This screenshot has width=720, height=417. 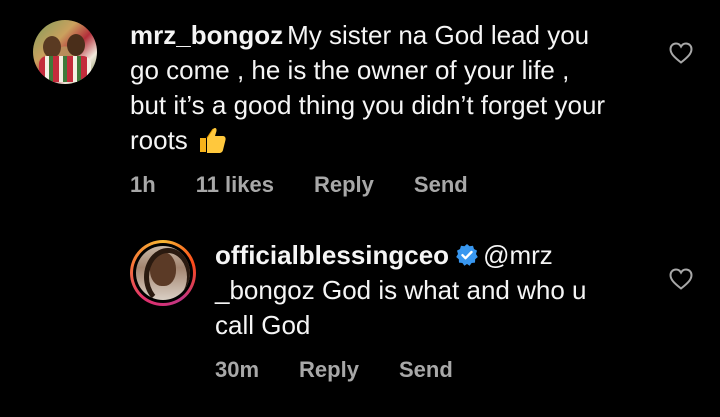 What do you see at coordinates (206, 35) in the screenshot?
I see `comment-username: mrz_bongoz` at bounding box center [206, 35].